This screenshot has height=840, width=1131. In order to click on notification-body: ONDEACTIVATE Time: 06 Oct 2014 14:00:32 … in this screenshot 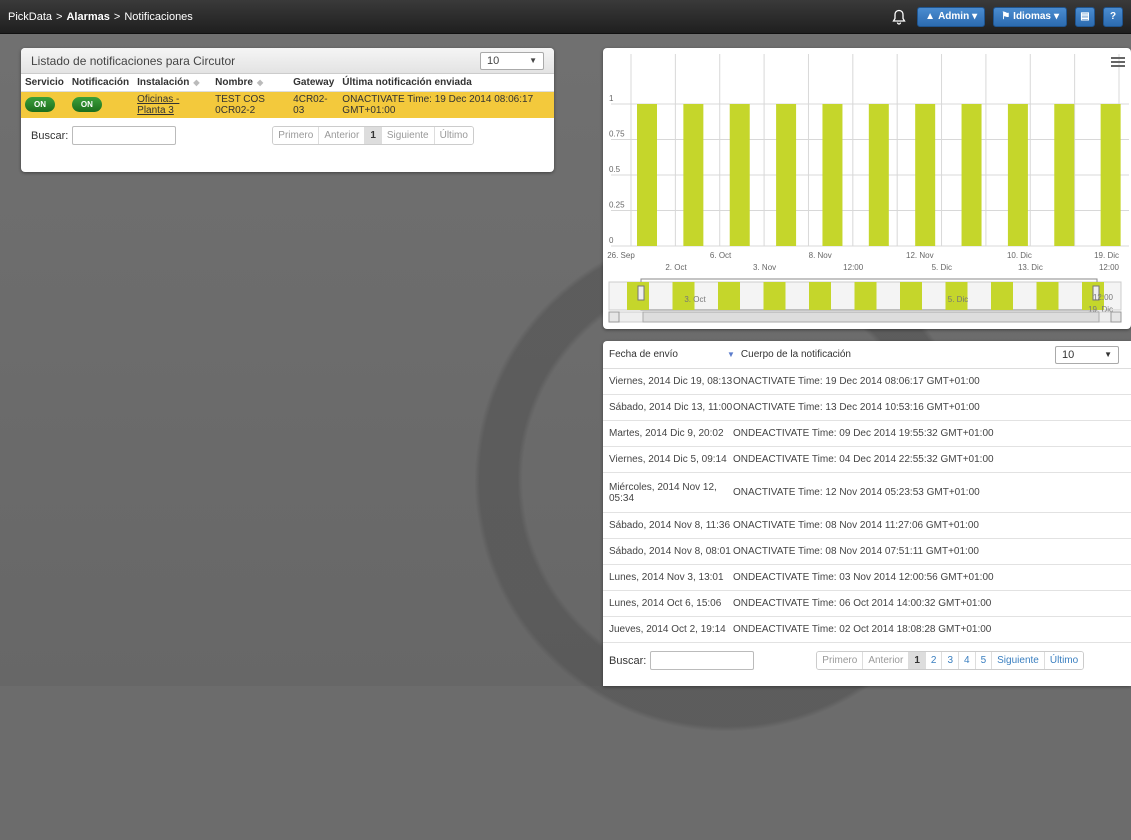, I will do `click(862, 603)`.